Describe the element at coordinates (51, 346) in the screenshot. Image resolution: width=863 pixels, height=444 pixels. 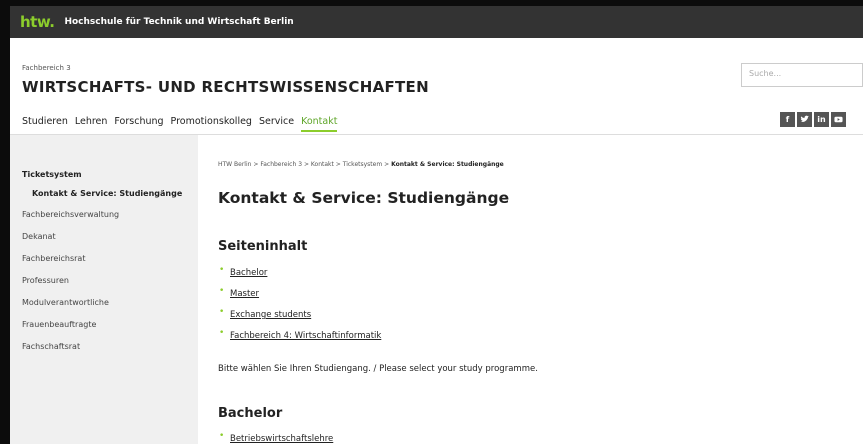
I see `sidebar-item-fachschaftsrat: Fachschaftsrat` at that location.